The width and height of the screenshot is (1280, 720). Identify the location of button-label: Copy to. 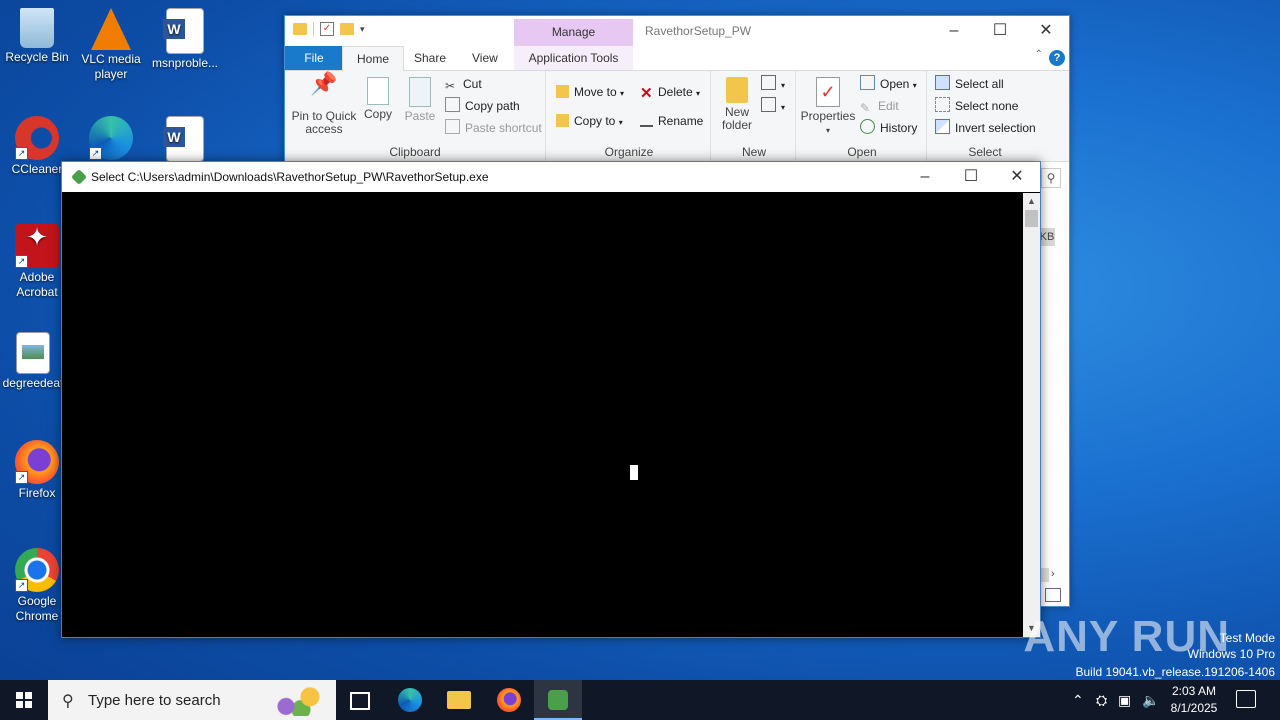
(595, 121).